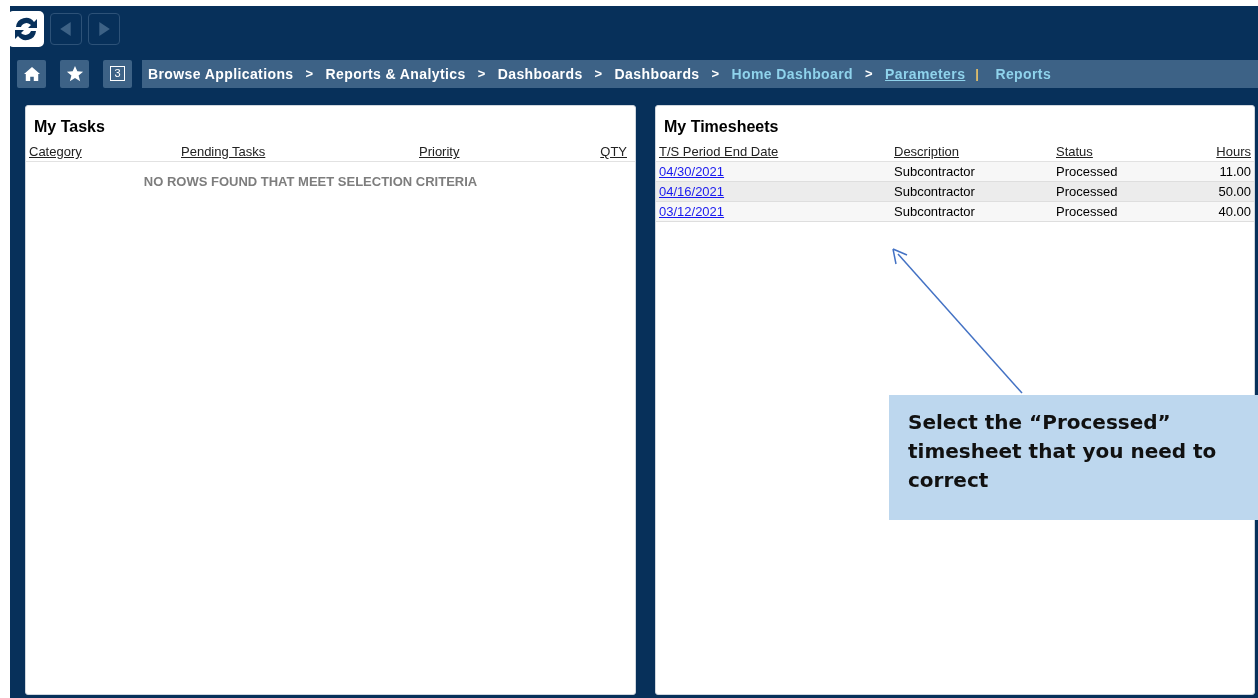 This screenshot has height=698, width=1258. Describe the element at coordinates (27, 28) in the screenshot. I see `sync-logo-icon` at that location.